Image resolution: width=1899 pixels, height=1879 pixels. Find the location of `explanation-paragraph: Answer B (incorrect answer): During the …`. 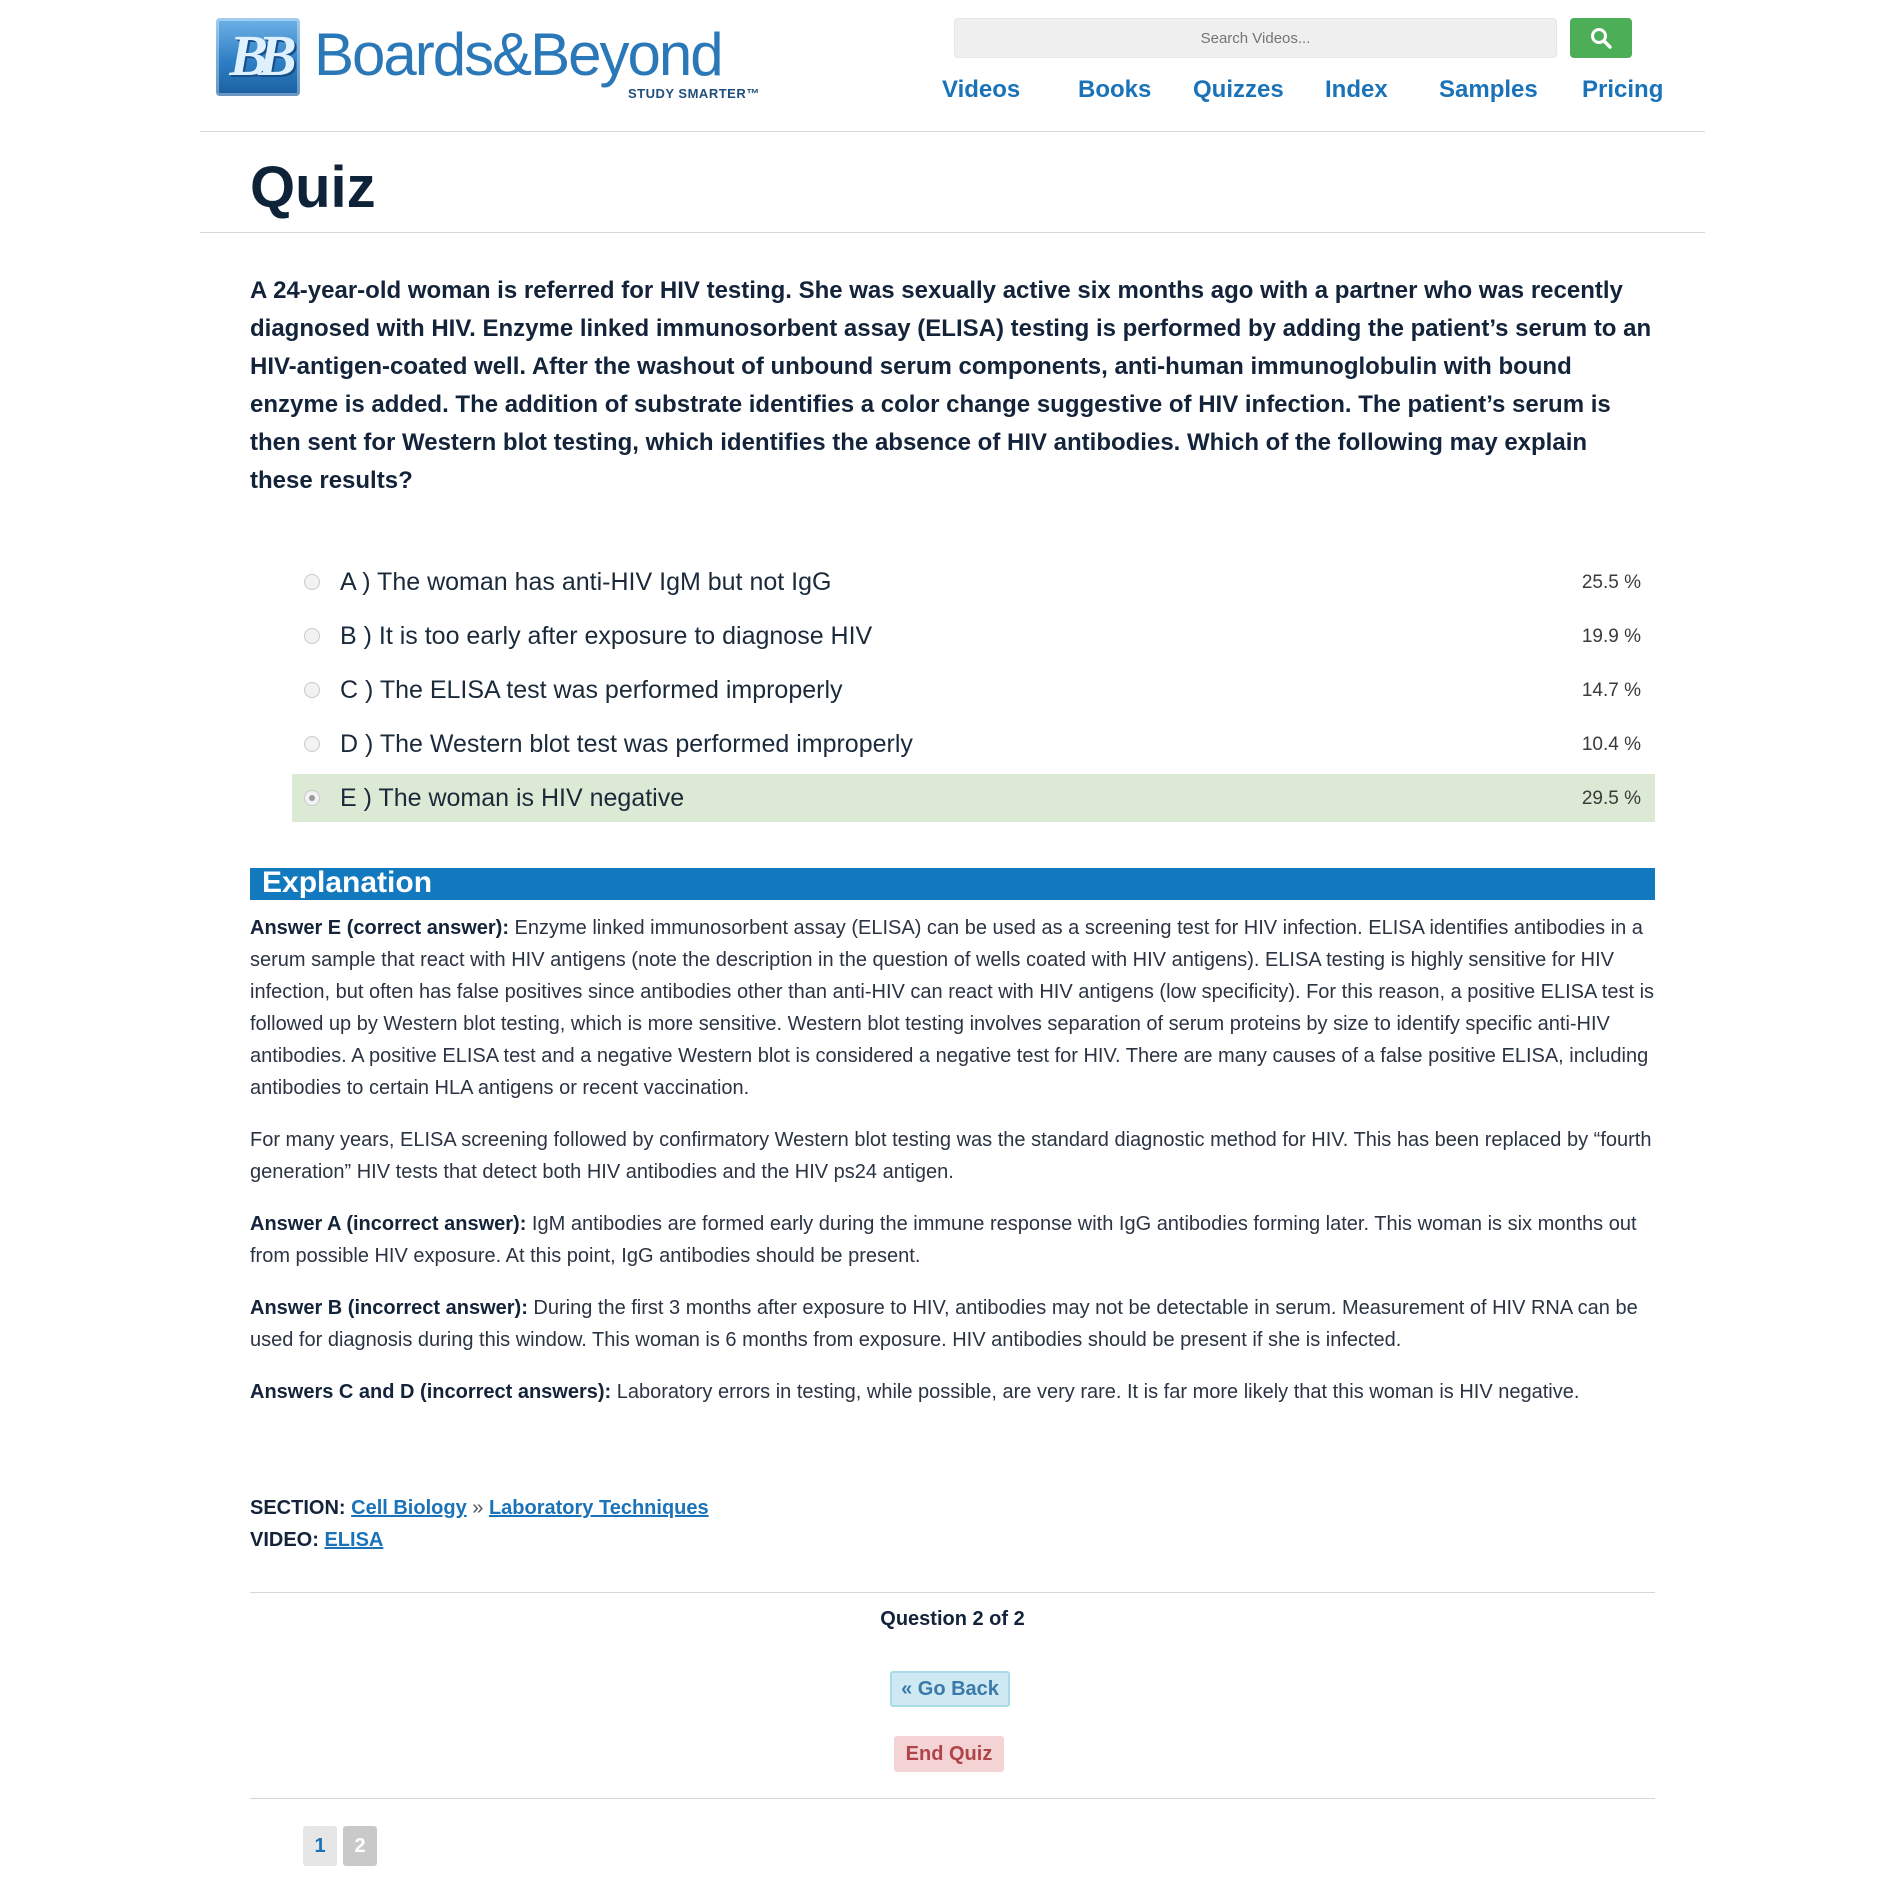

explanation-paragraph: Answer B (incorrect answer): During the … is located at coordinates (952, 1324).